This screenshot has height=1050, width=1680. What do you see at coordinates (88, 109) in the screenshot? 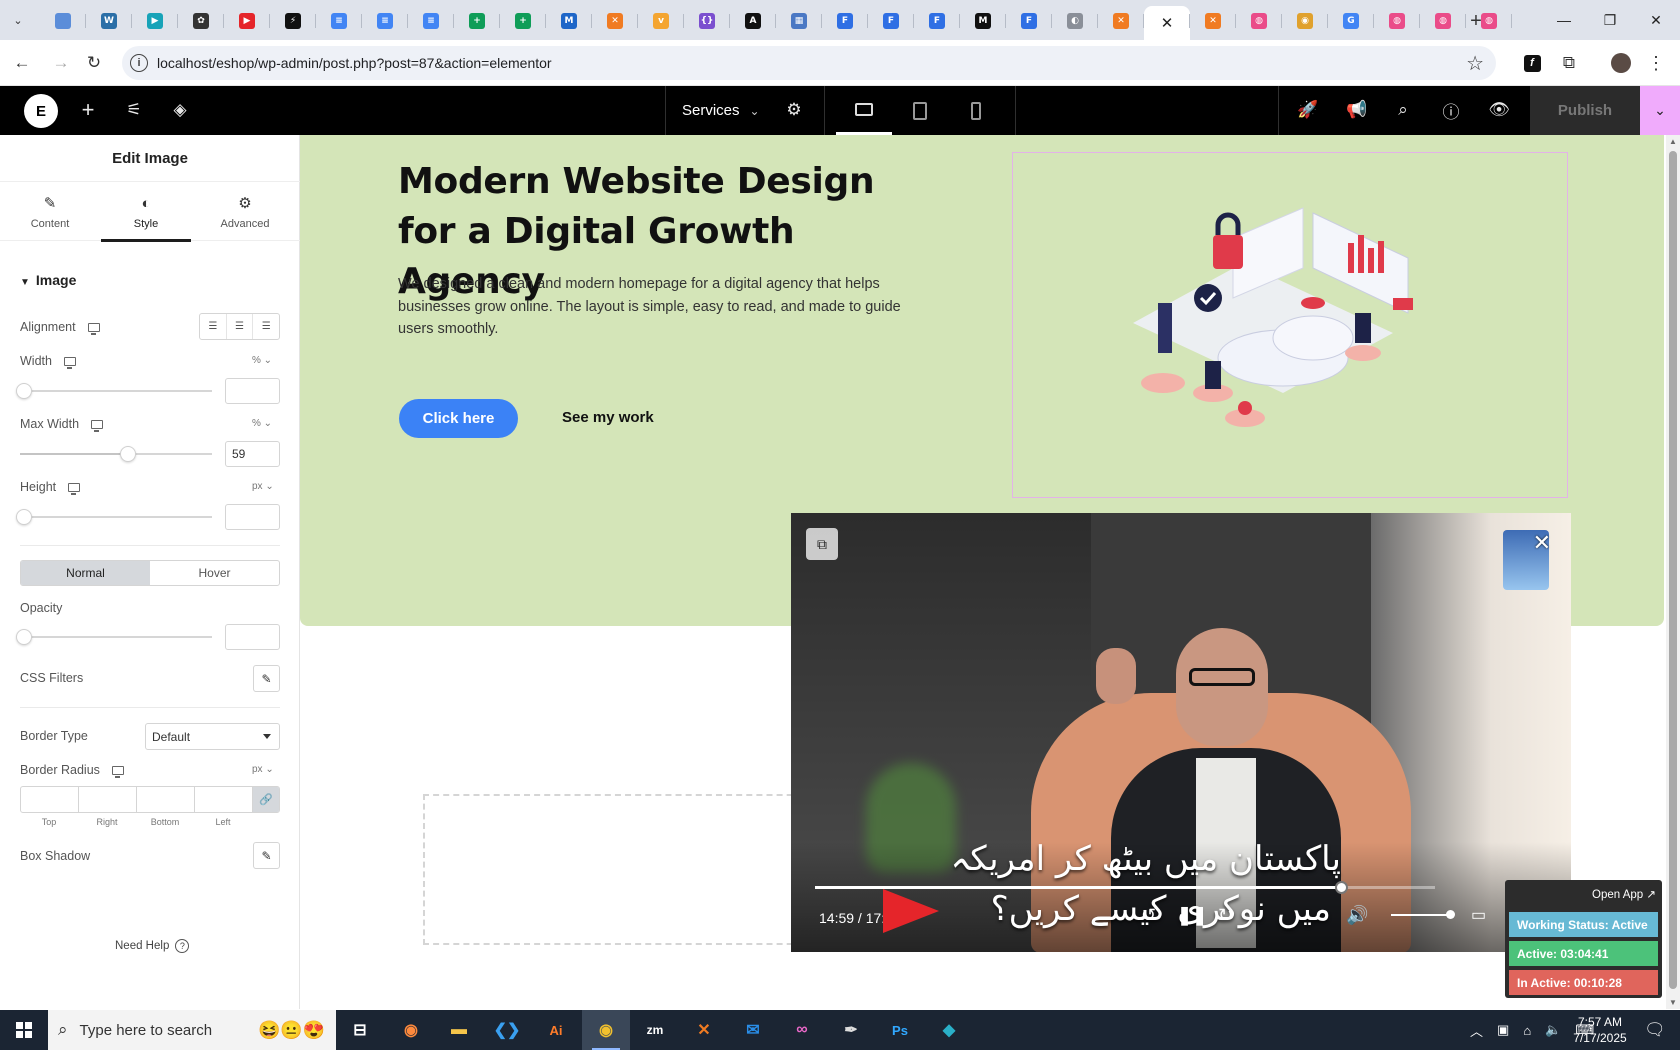
I see `add-element-icon: +` at bounding box center [88, 109].